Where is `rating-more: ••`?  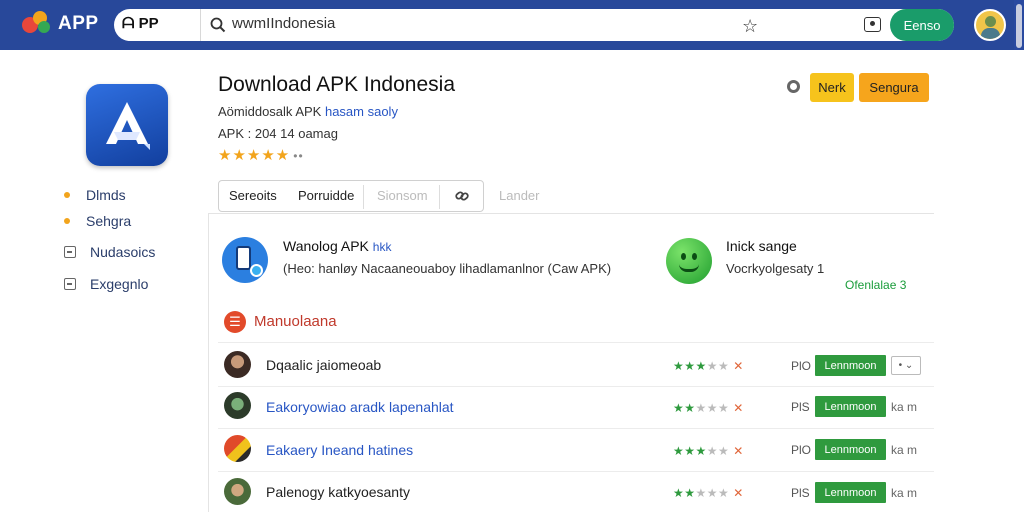 rating-more: •• is located at coordinates (298, 156).